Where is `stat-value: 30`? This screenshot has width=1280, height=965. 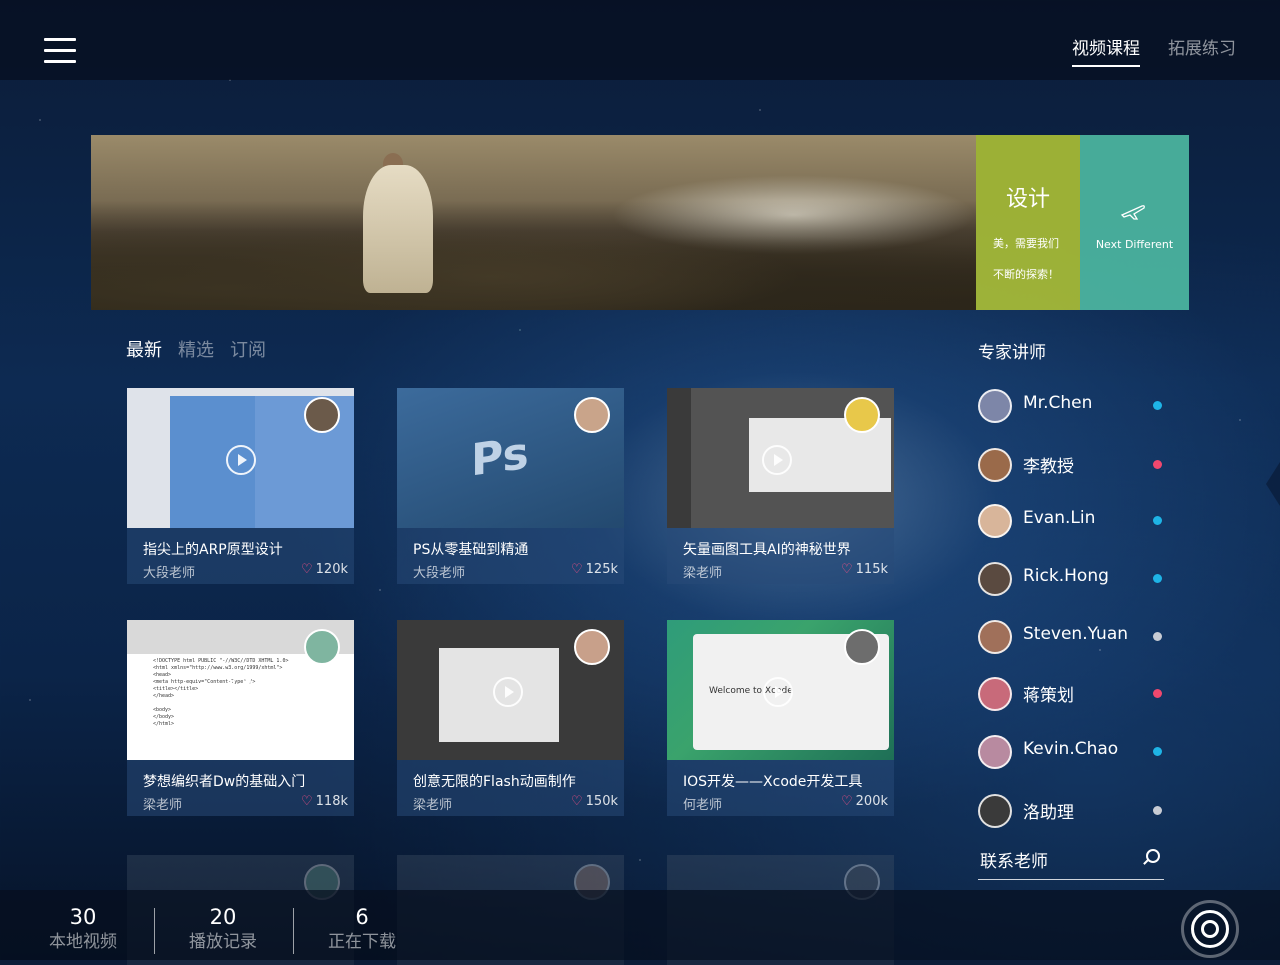
stat-value: 30 is located at coordinates (83, 917).